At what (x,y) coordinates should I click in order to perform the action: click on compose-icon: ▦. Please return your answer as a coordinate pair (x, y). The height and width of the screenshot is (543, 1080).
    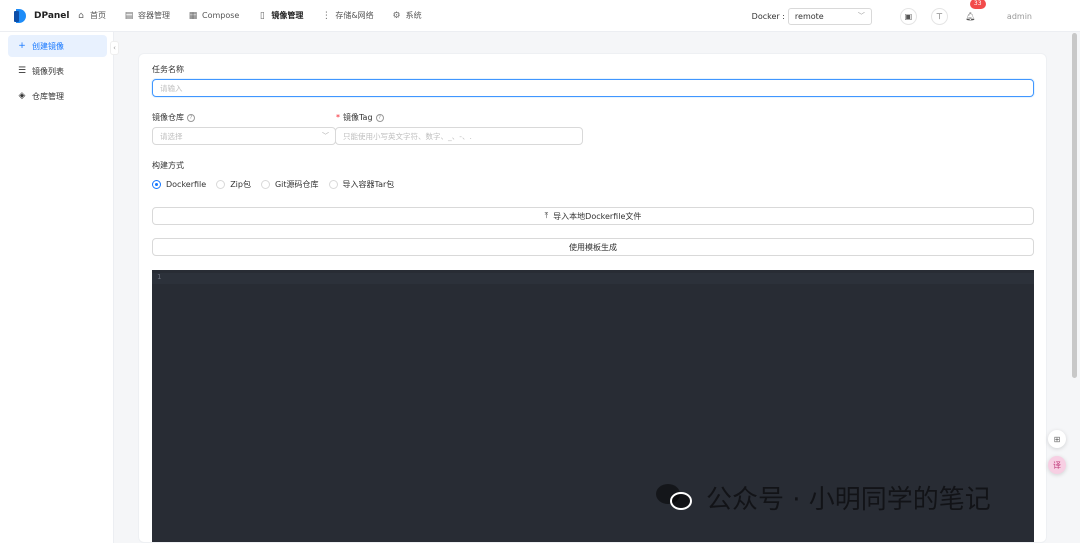
    Looking at the image, I should click on (193, 15).